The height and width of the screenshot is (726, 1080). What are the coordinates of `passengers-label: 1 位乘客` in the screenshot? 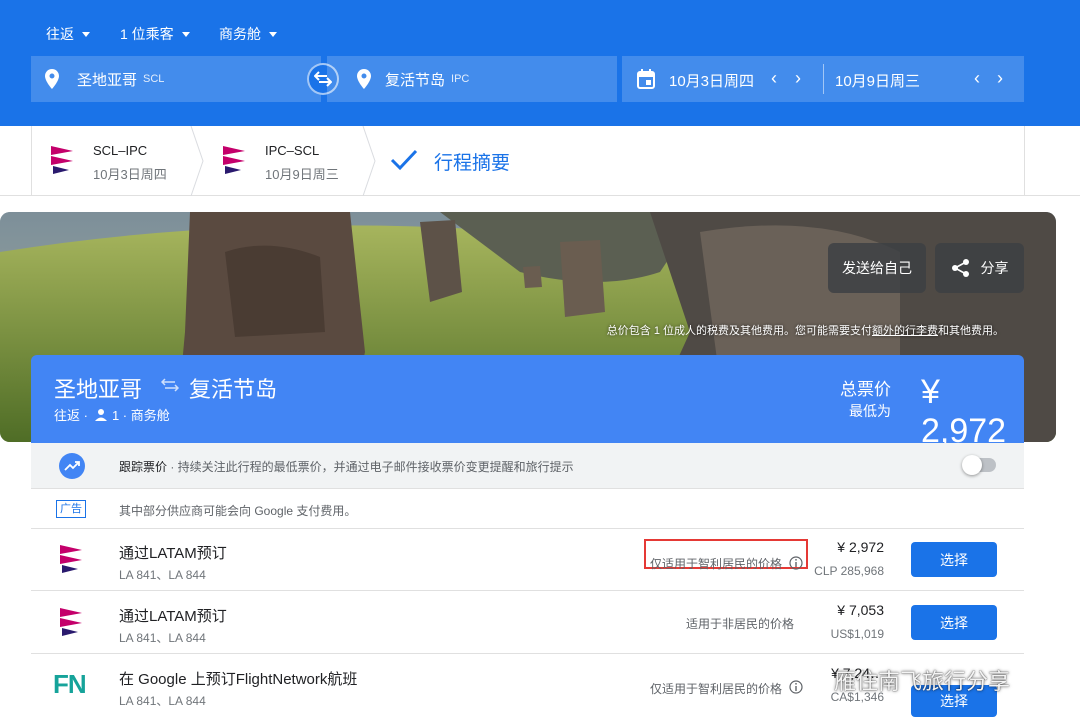 It's located at (147, 34).